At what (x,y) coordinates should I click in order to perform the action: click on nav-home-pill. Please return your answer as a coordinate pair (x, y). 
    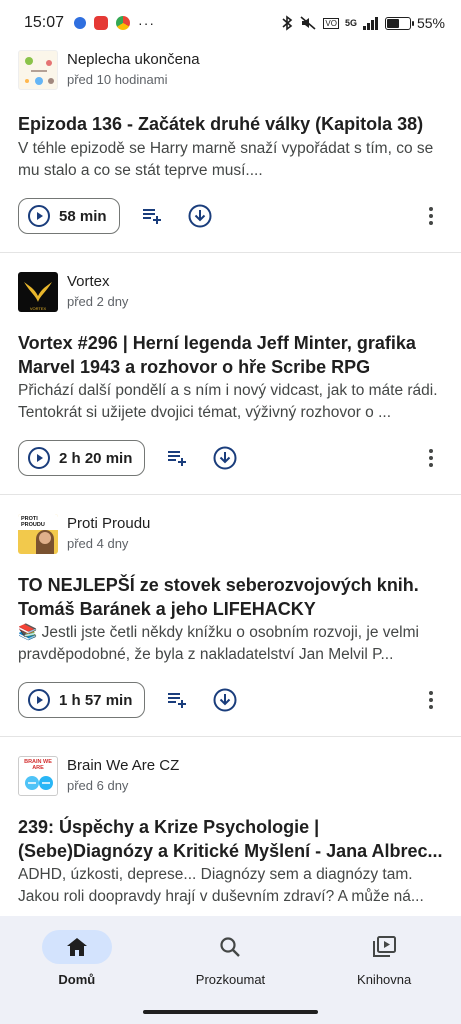
    Looking at the image, I should click on (76, 947).